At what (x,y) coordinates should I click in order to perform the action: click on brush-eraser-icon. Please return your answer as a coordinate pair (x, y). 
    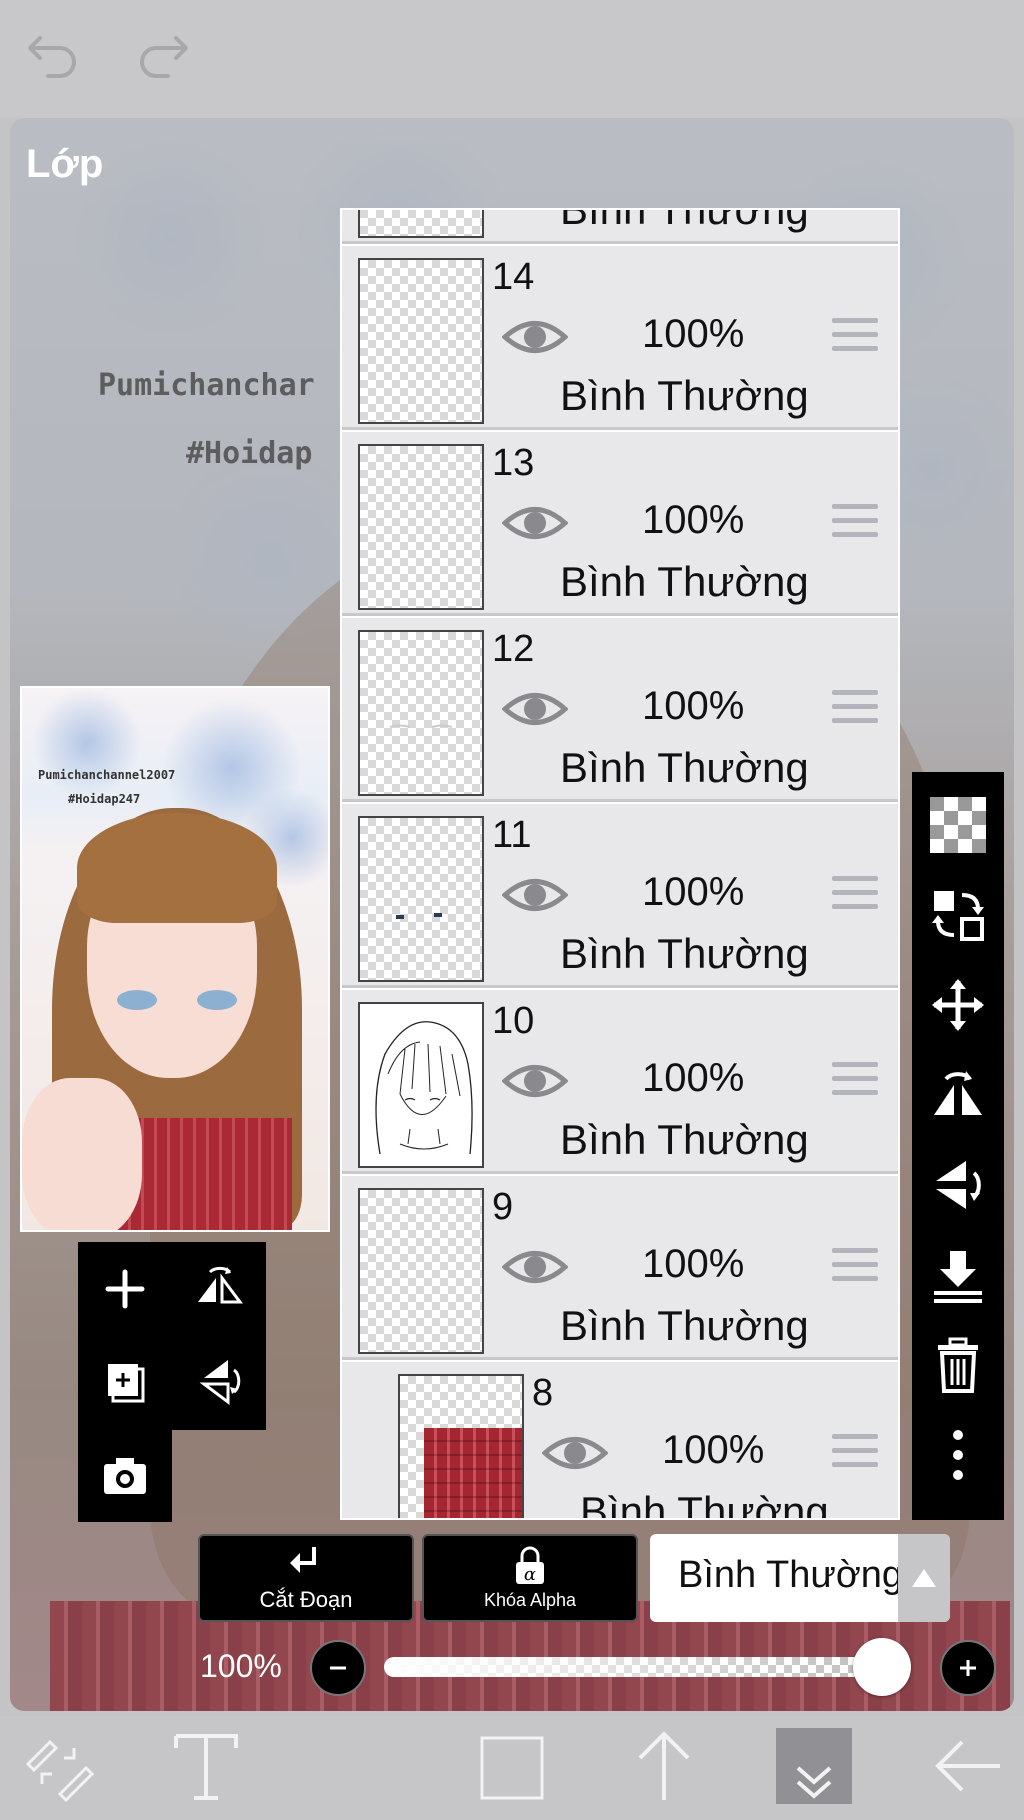
    Looking at the image, I should click on (58, 1766).